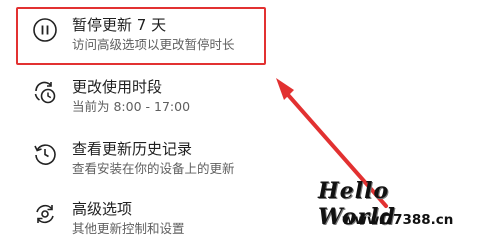 Image resolution: width=498 pixels, height=249 pixels. What do you see at coordinates (102, 209) in the screenshot?
I see `advanced-options-title: 高级选项` at bounding box center [102, 209].